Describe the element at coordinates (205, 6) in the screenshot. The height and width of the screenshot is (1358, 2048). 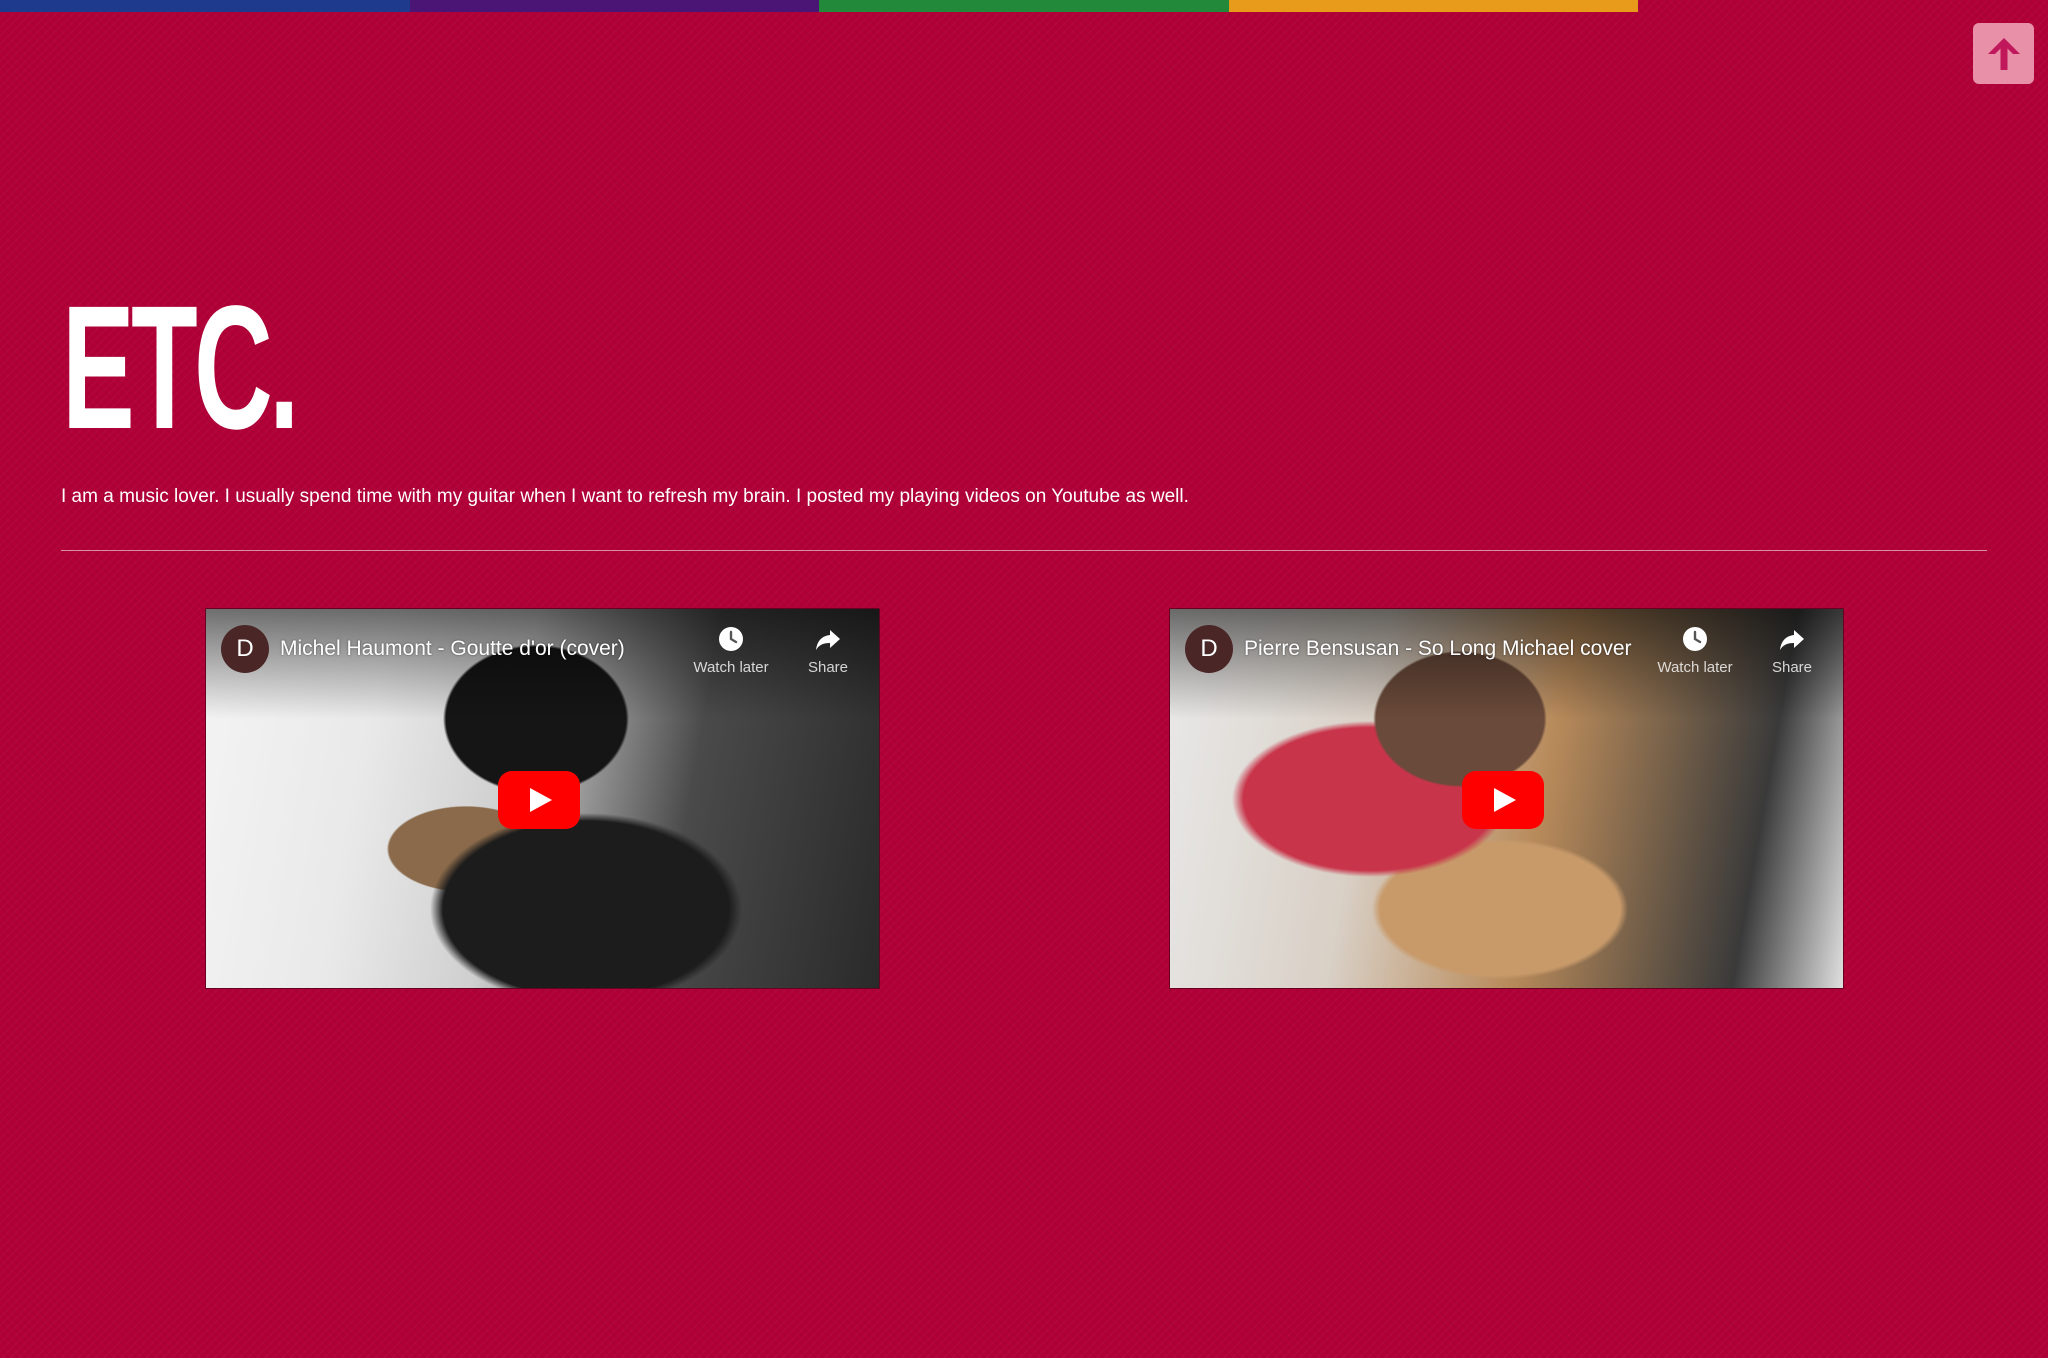
I see `color-bar-blue` at that location.